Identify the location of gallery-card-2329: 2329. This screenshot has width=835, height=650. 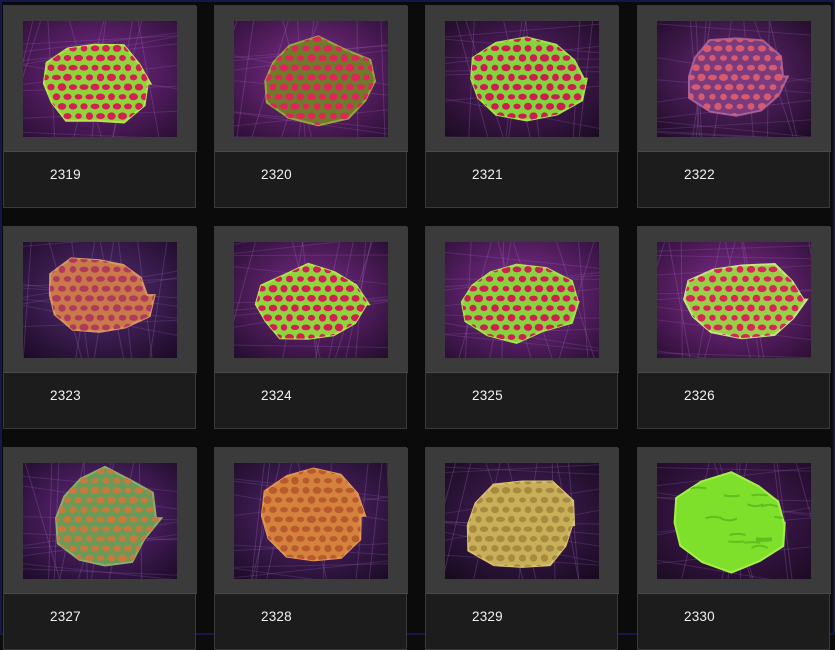
(521, 548).